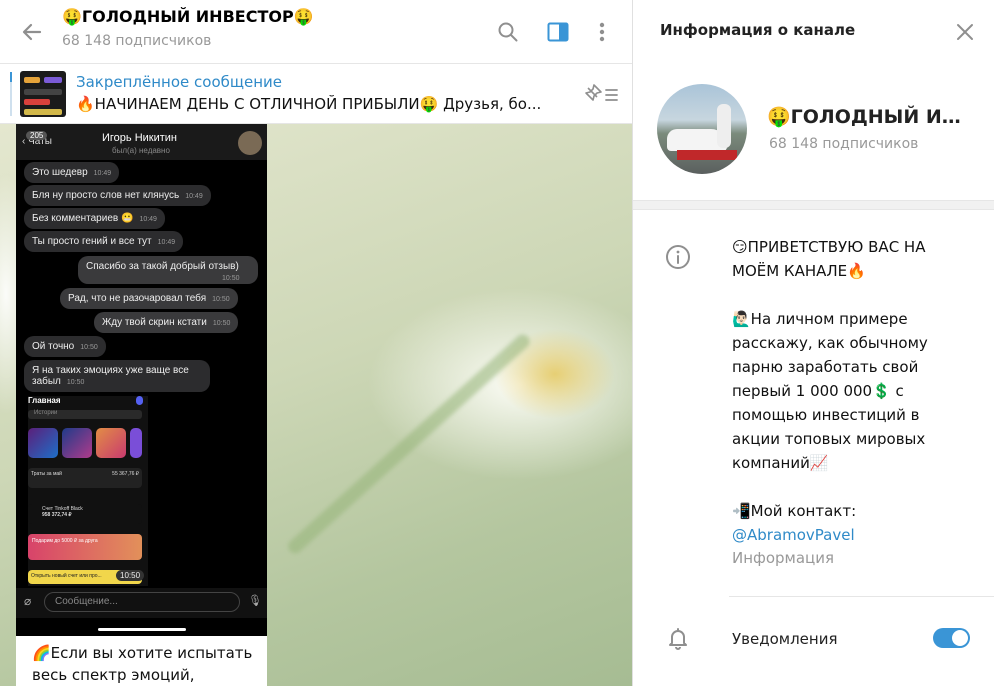  What do you see at coordinates (702, 129) in the screenshot?
I see `channel-avatar` at bounding box center [702, 129].